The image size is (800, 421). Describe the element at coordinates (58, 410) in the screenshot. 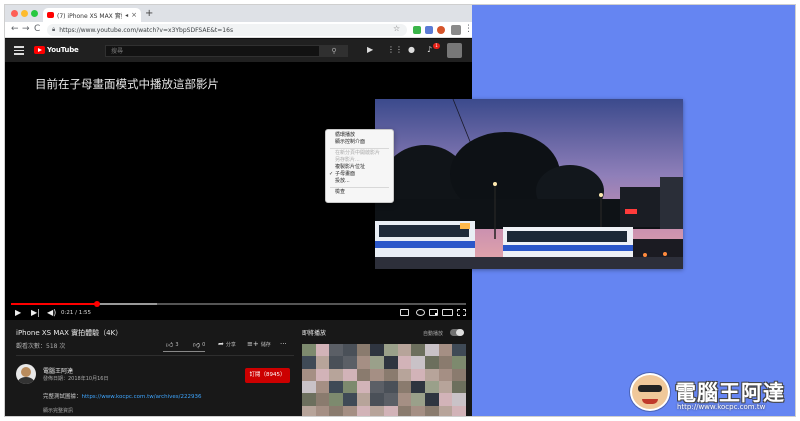

I see `show-more-link: 顯示完整資訊` at that location.